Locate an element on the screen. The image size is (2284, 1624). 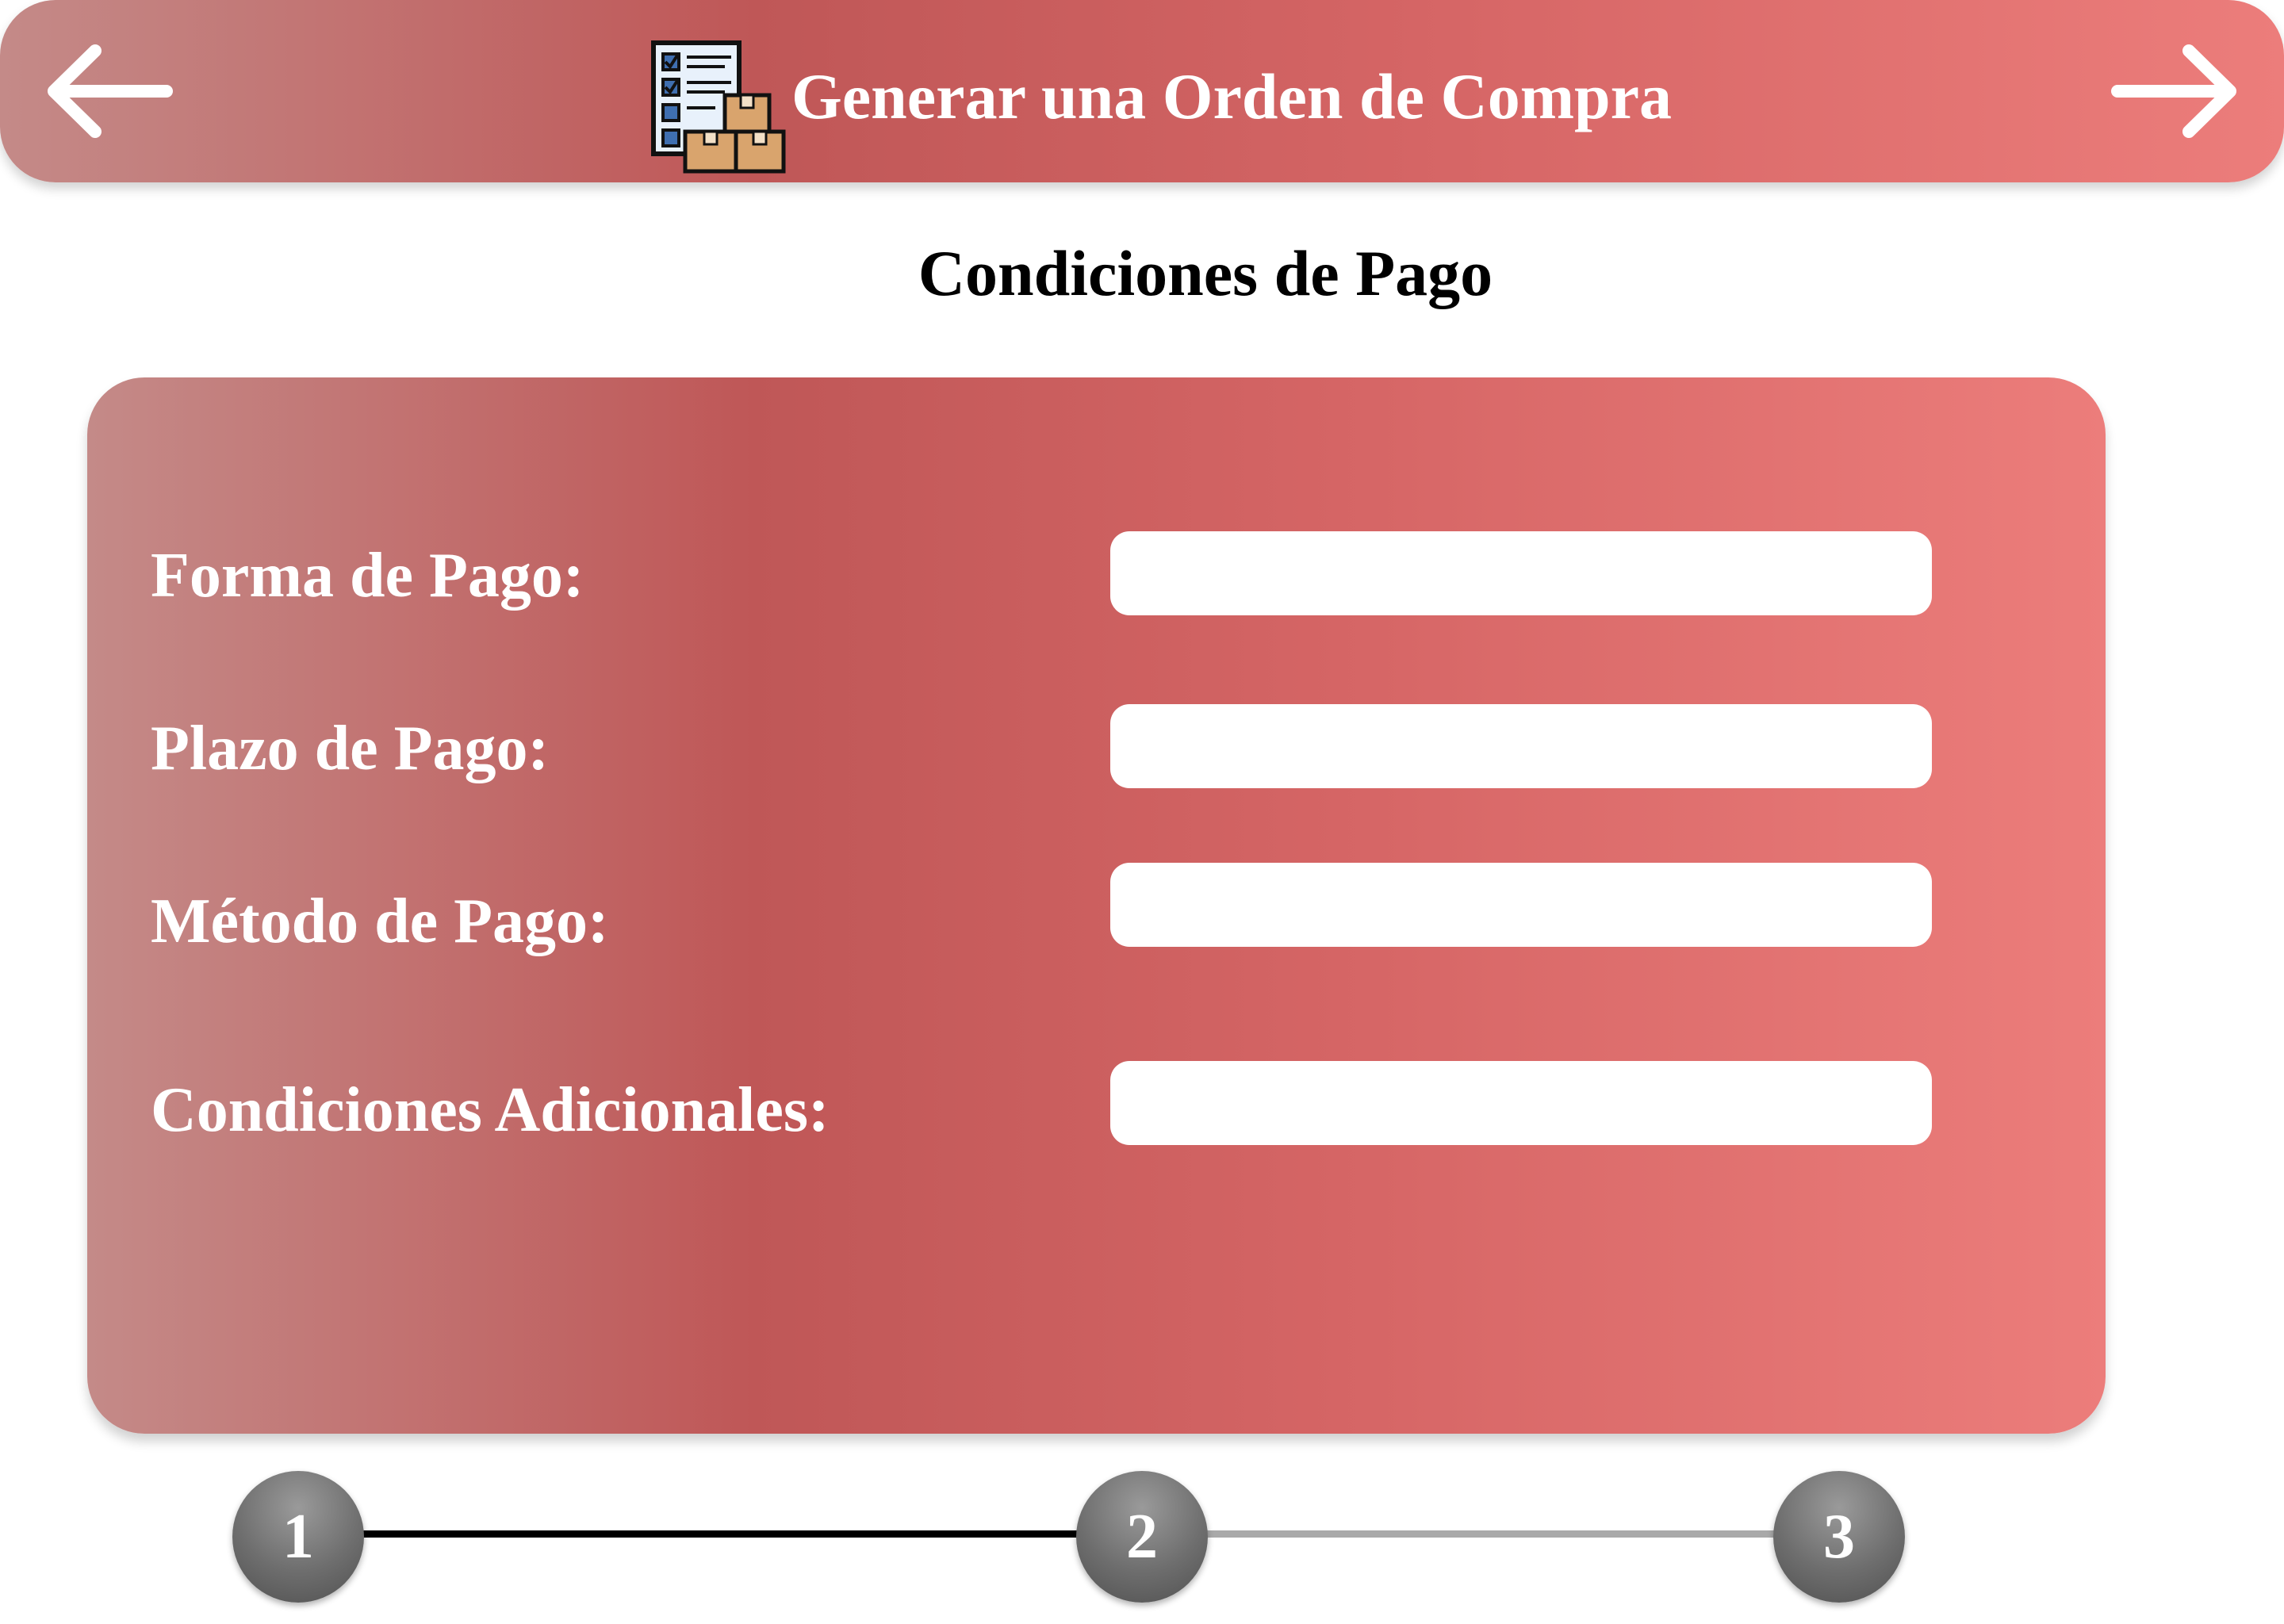
payment-method-input is located at coordinates (1521, 905).